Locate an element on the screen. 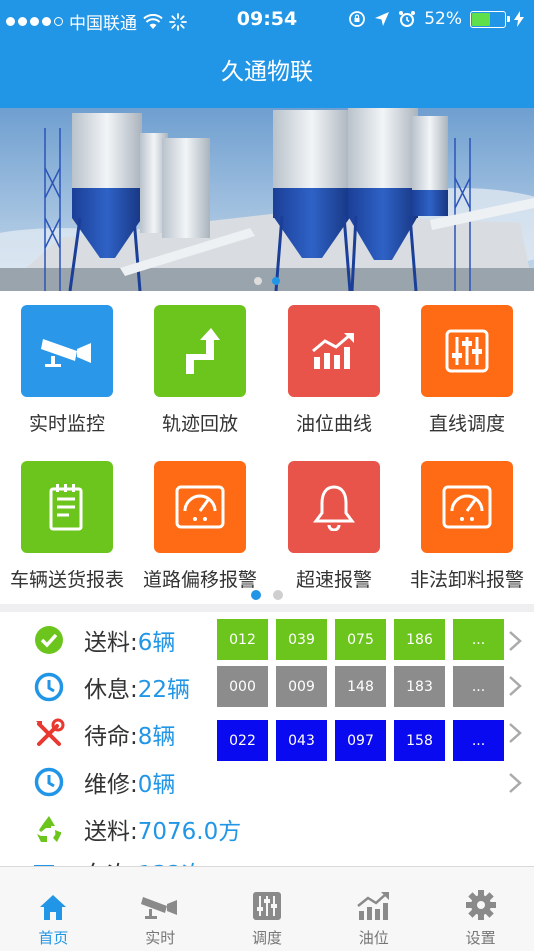 The image size is (534, 951). tile-label: 轨迹回放 is located at coordinates (199, 424).